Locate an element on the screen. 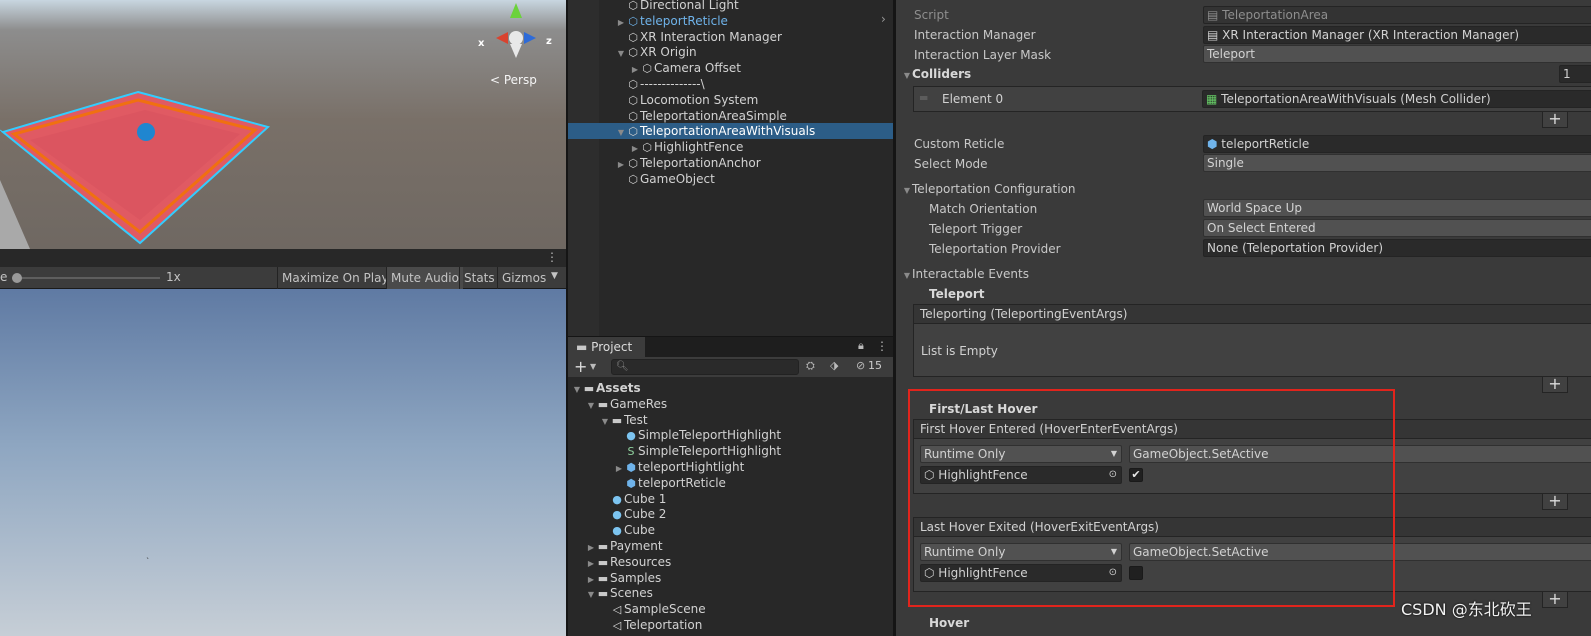 The image size is (1591, 636). mesh-icon: ▦ is located at coordinates (1214, 99).